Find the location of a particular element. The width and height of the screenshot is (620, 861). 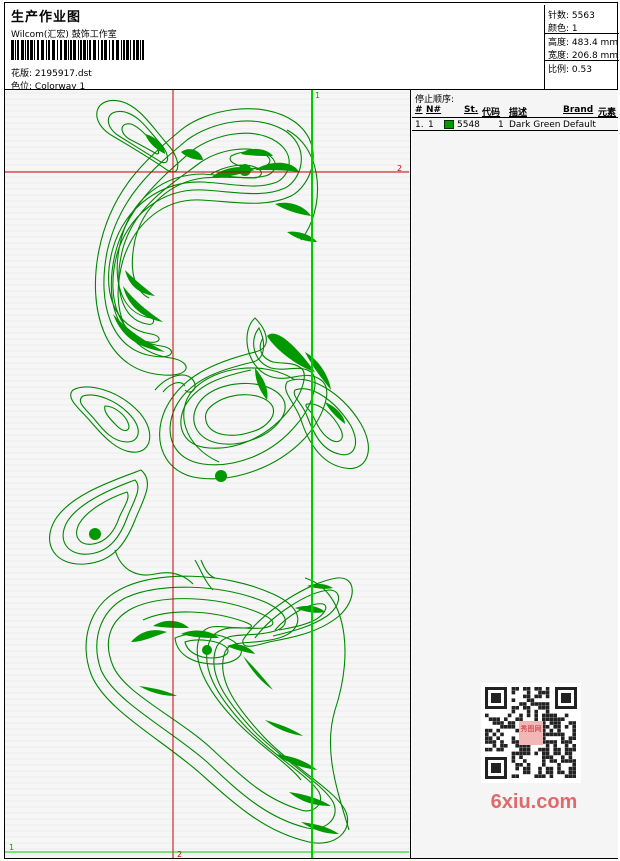

watermark: 秀图网 6xiu.com is located at coordinates (534, 753).